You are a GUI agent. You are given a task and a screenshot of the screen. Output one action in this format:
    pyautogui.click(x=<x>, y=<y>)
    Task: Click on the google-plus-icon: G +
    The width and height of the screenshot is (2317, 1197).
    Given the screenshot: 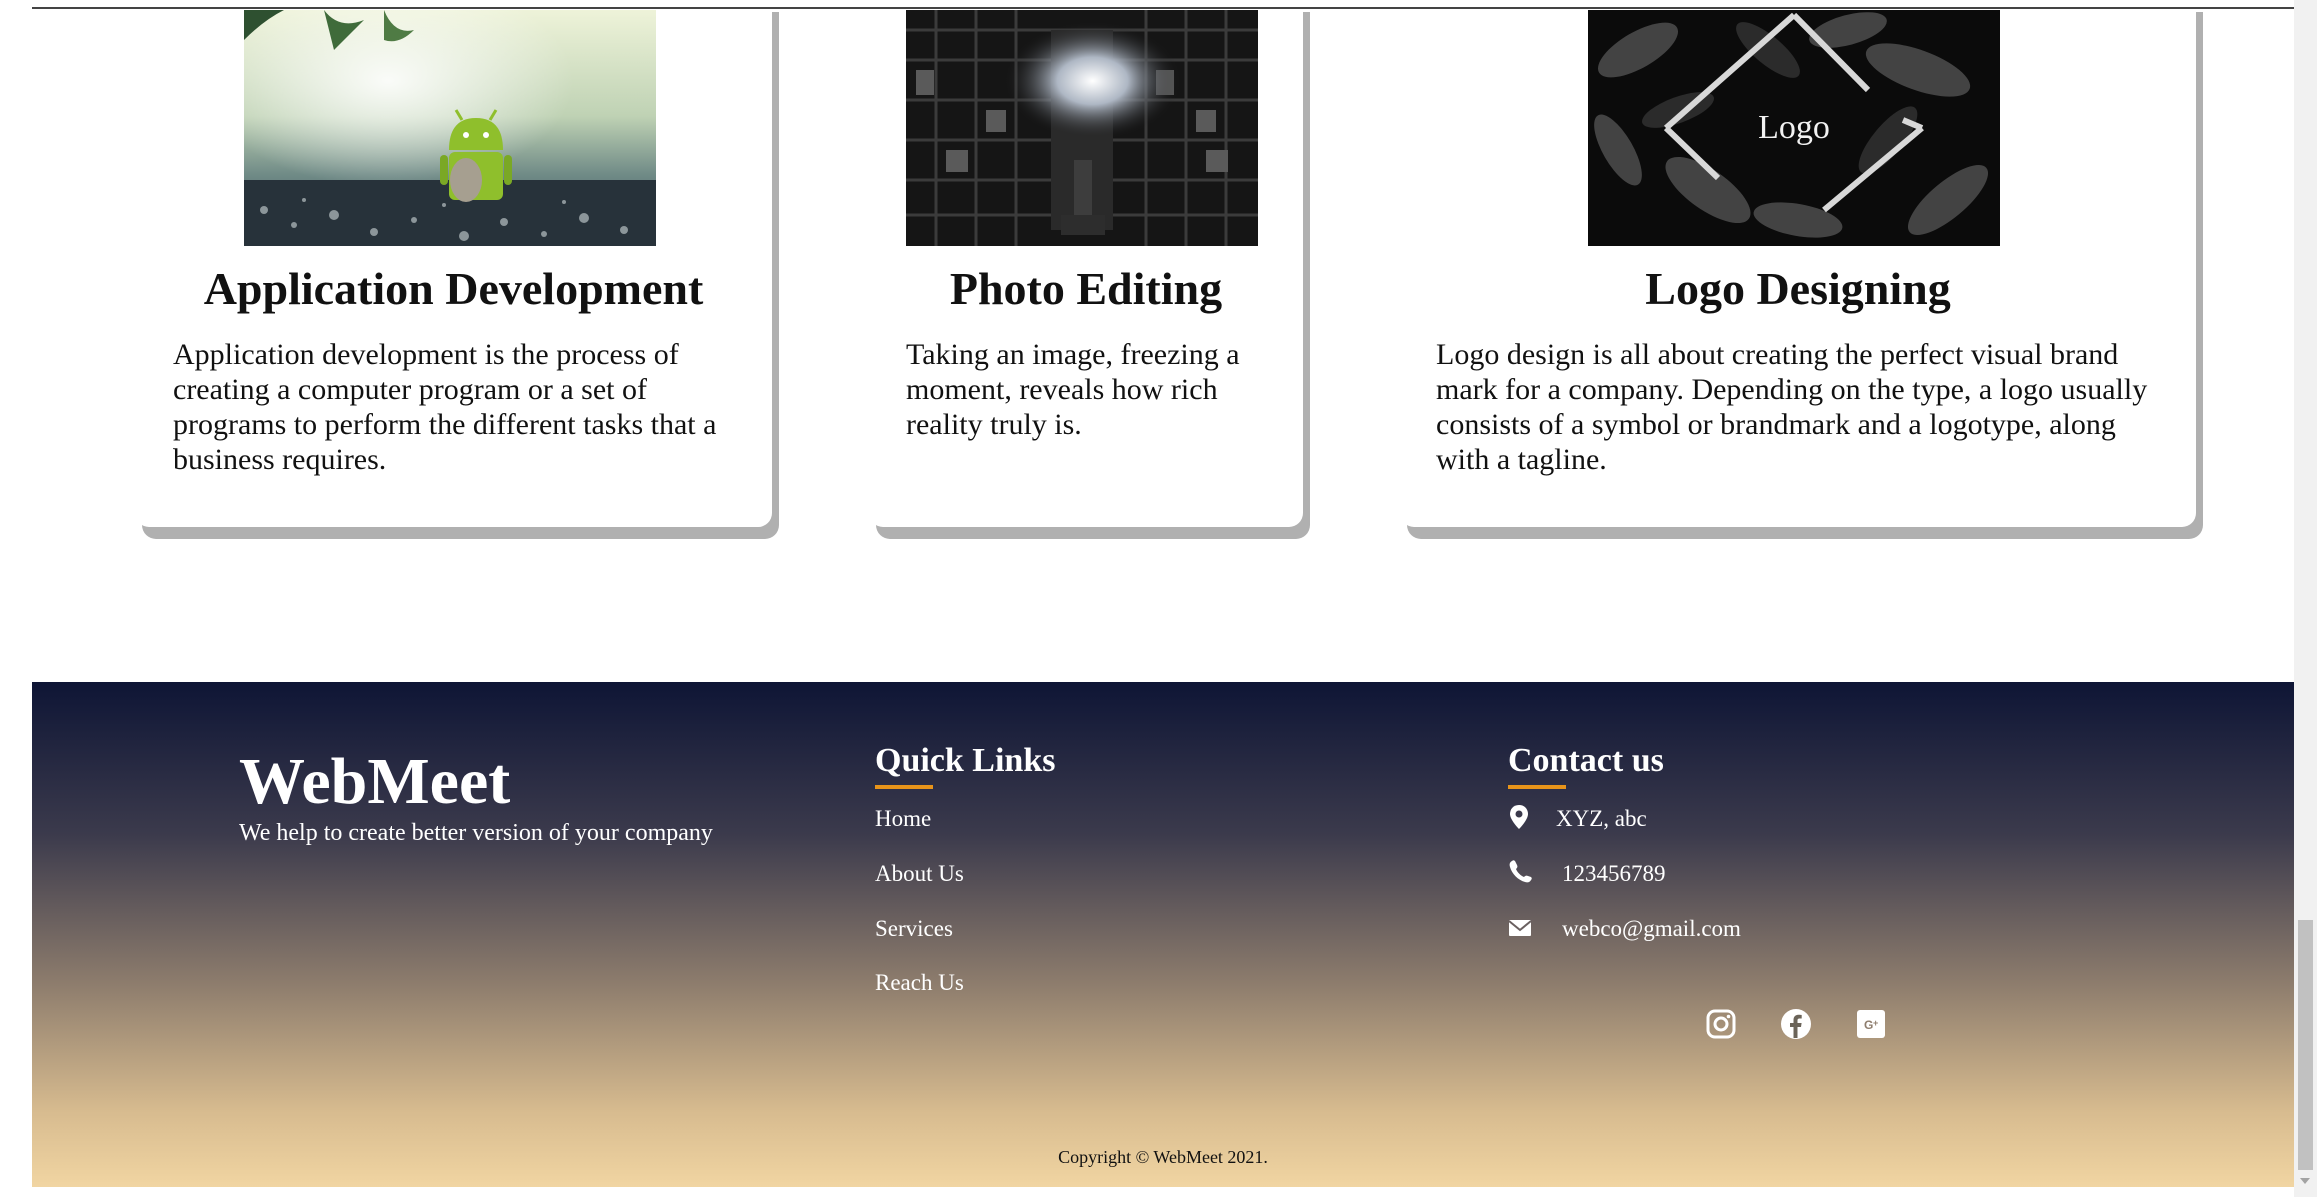 What is the action you would take?
    pyautogui.click(x=1871, y=1024)
    